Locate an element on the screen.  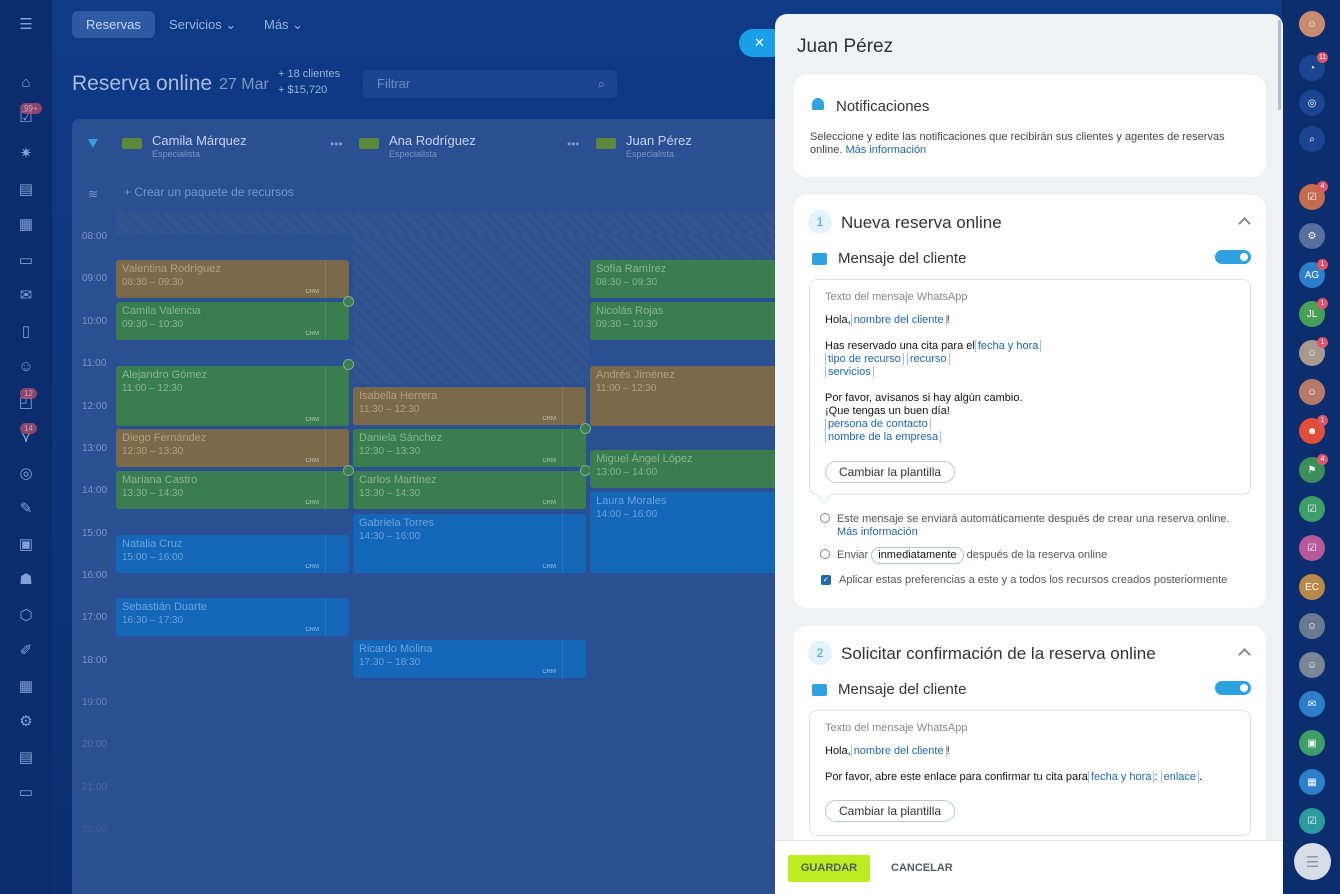
clients-count: + 18 clientes is located at coordinates (309, 74).